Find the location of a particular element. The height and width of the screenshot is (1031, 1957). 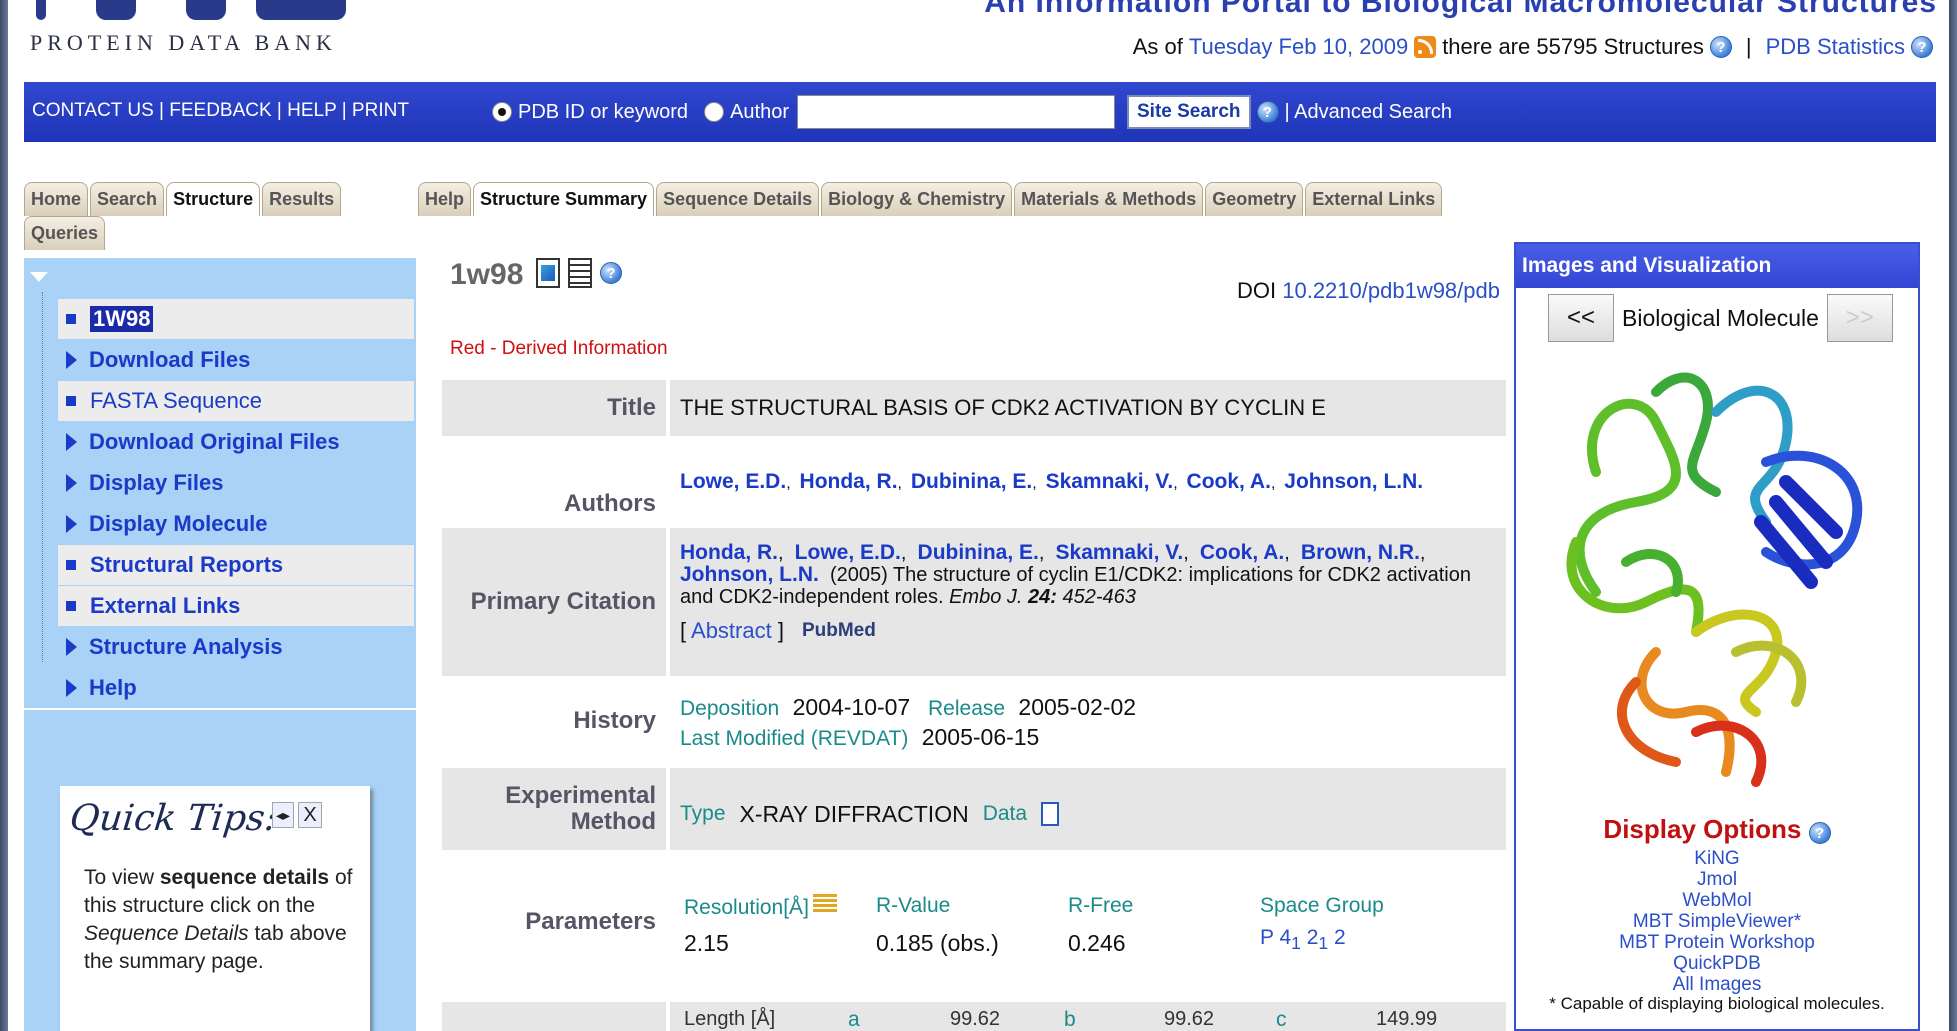

advanced-search-link: | Advanced Search is located at coordinates (1369, 112).